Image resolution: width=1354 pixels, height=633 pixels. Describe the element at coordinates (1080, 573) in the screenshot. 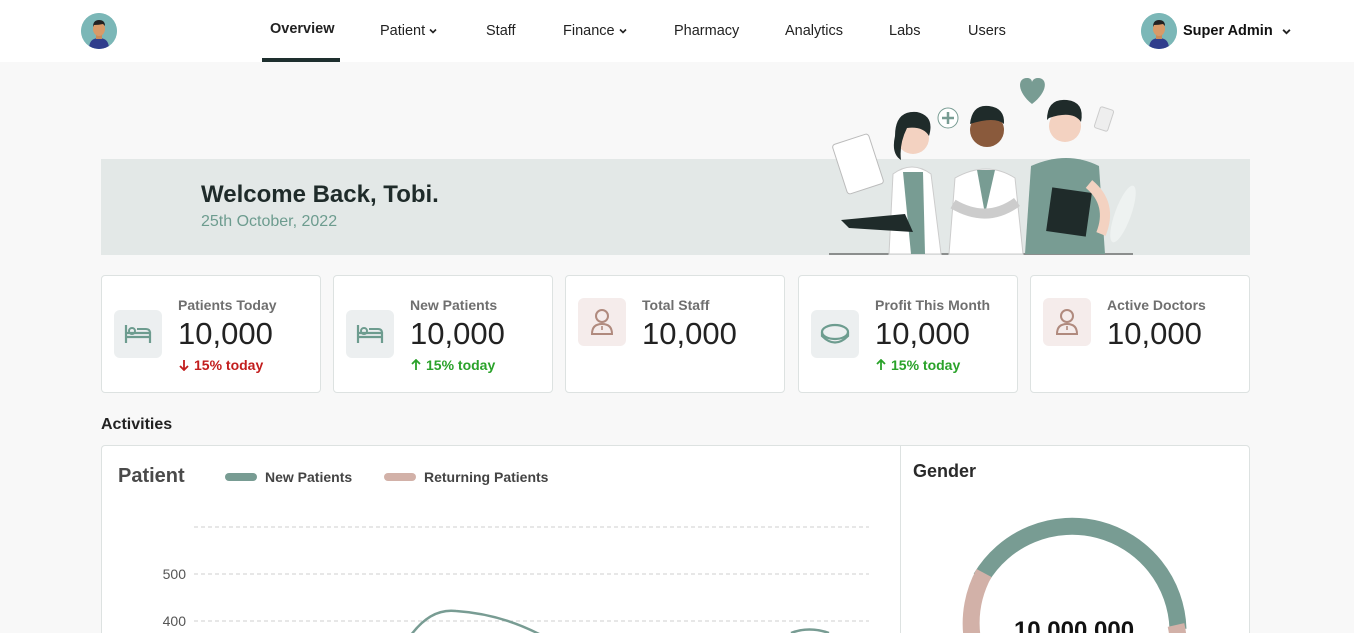

I see `donut-segment-primary` at that location.